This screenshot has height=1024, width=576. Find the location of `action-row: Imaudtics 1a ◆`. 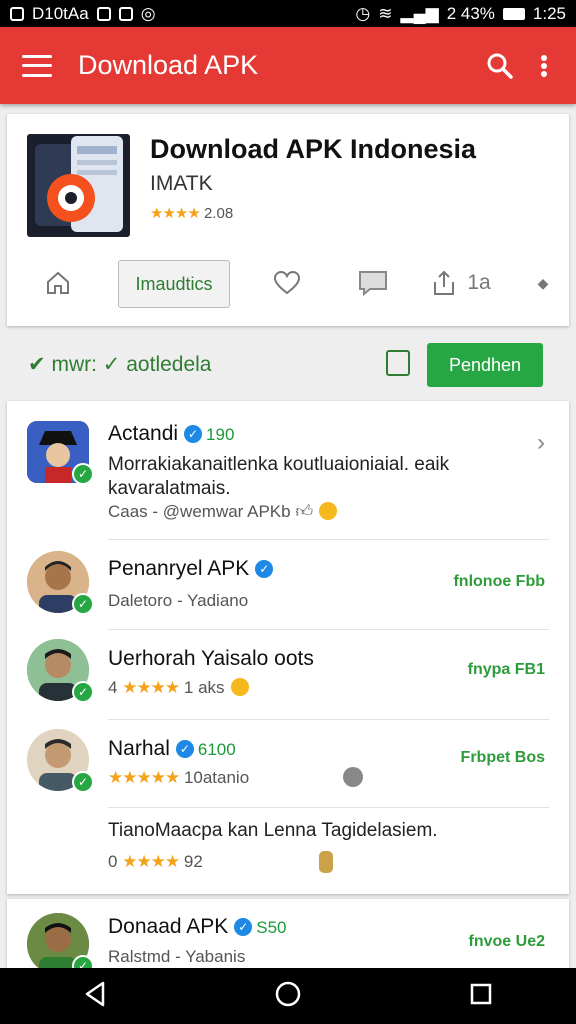

action-row: Imaudtics 1a ◆ is located at coordinates (288, 284).